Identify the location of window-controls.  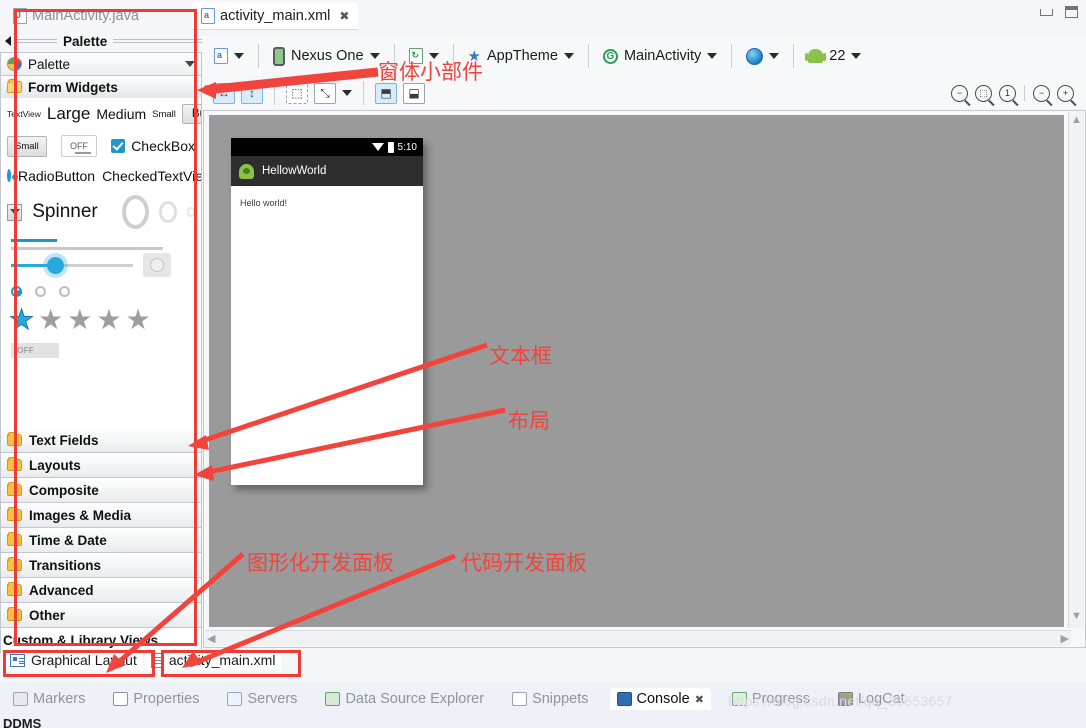
(1059, 12).